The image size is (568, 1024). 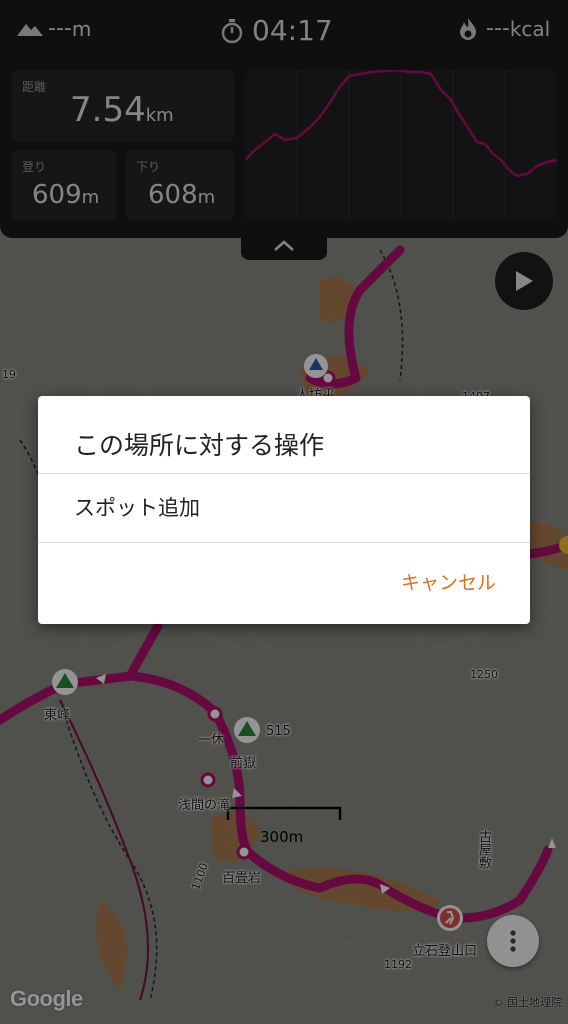 What do you see at coordinates (448, 581) in the screenshot?
I see `cancel-button: キャンセル` at bounding box center [448, 581].